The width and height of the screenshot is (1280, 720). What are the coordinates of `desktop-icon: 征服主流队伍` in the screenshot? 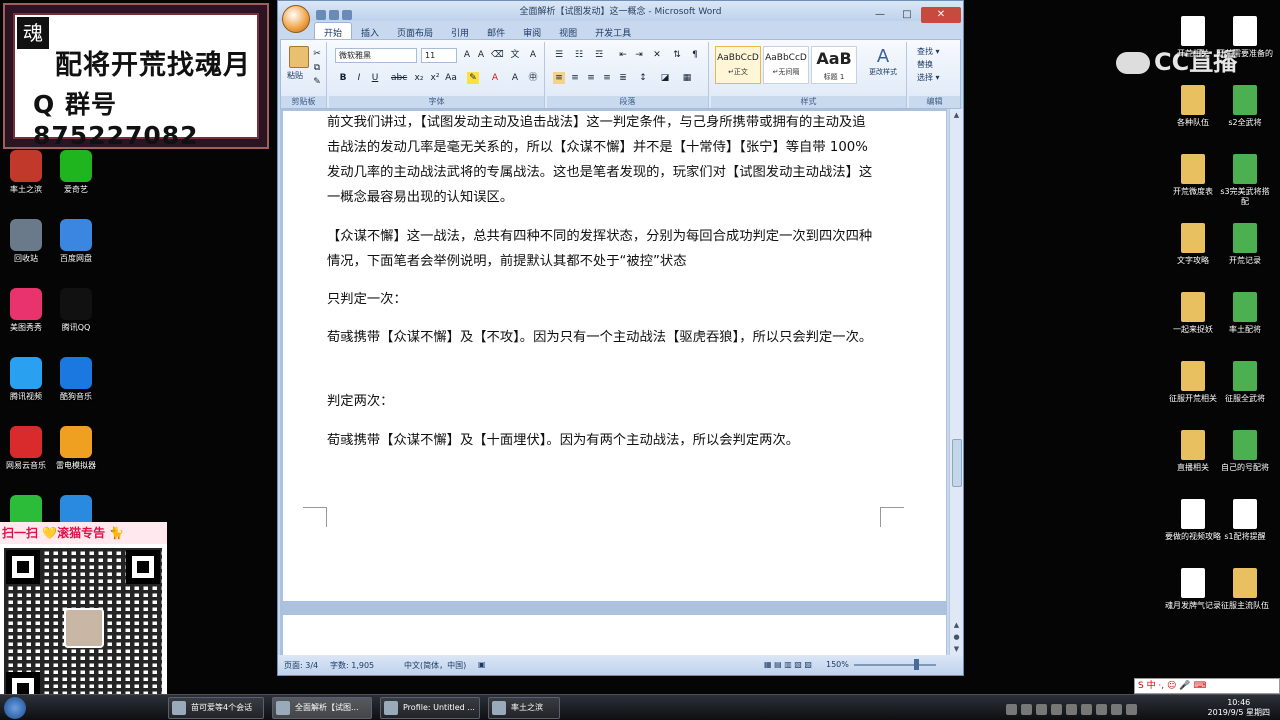 It's located at (1245, 589).